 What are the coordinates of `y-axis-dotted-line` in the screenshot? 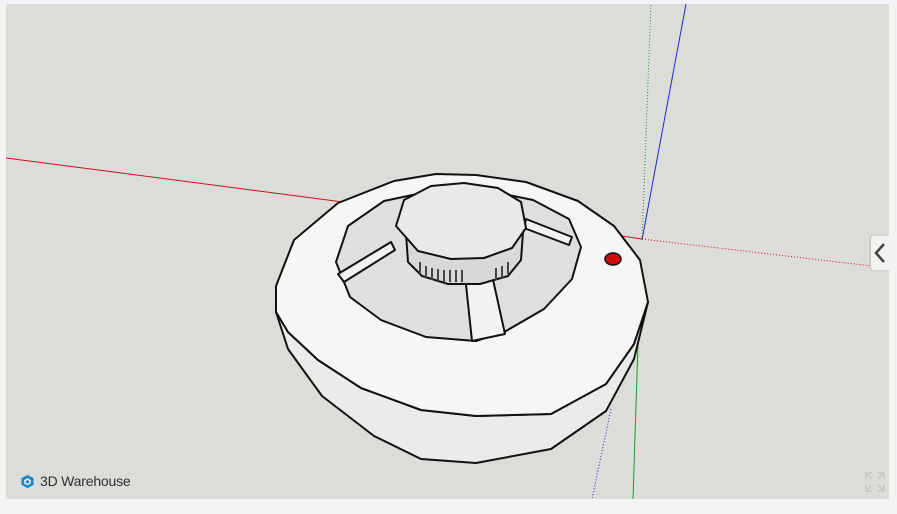 It's located at (646, 122).